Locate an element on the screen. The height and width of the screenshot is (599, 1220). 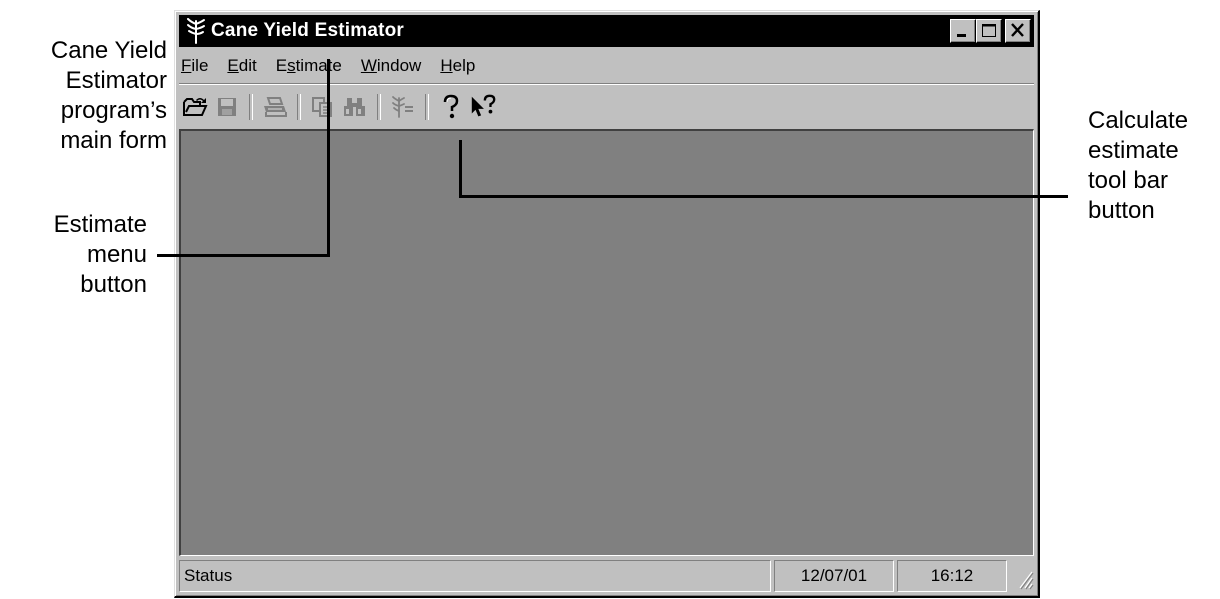
callout-line-2: estimate is located at coordinates (1133, 150).